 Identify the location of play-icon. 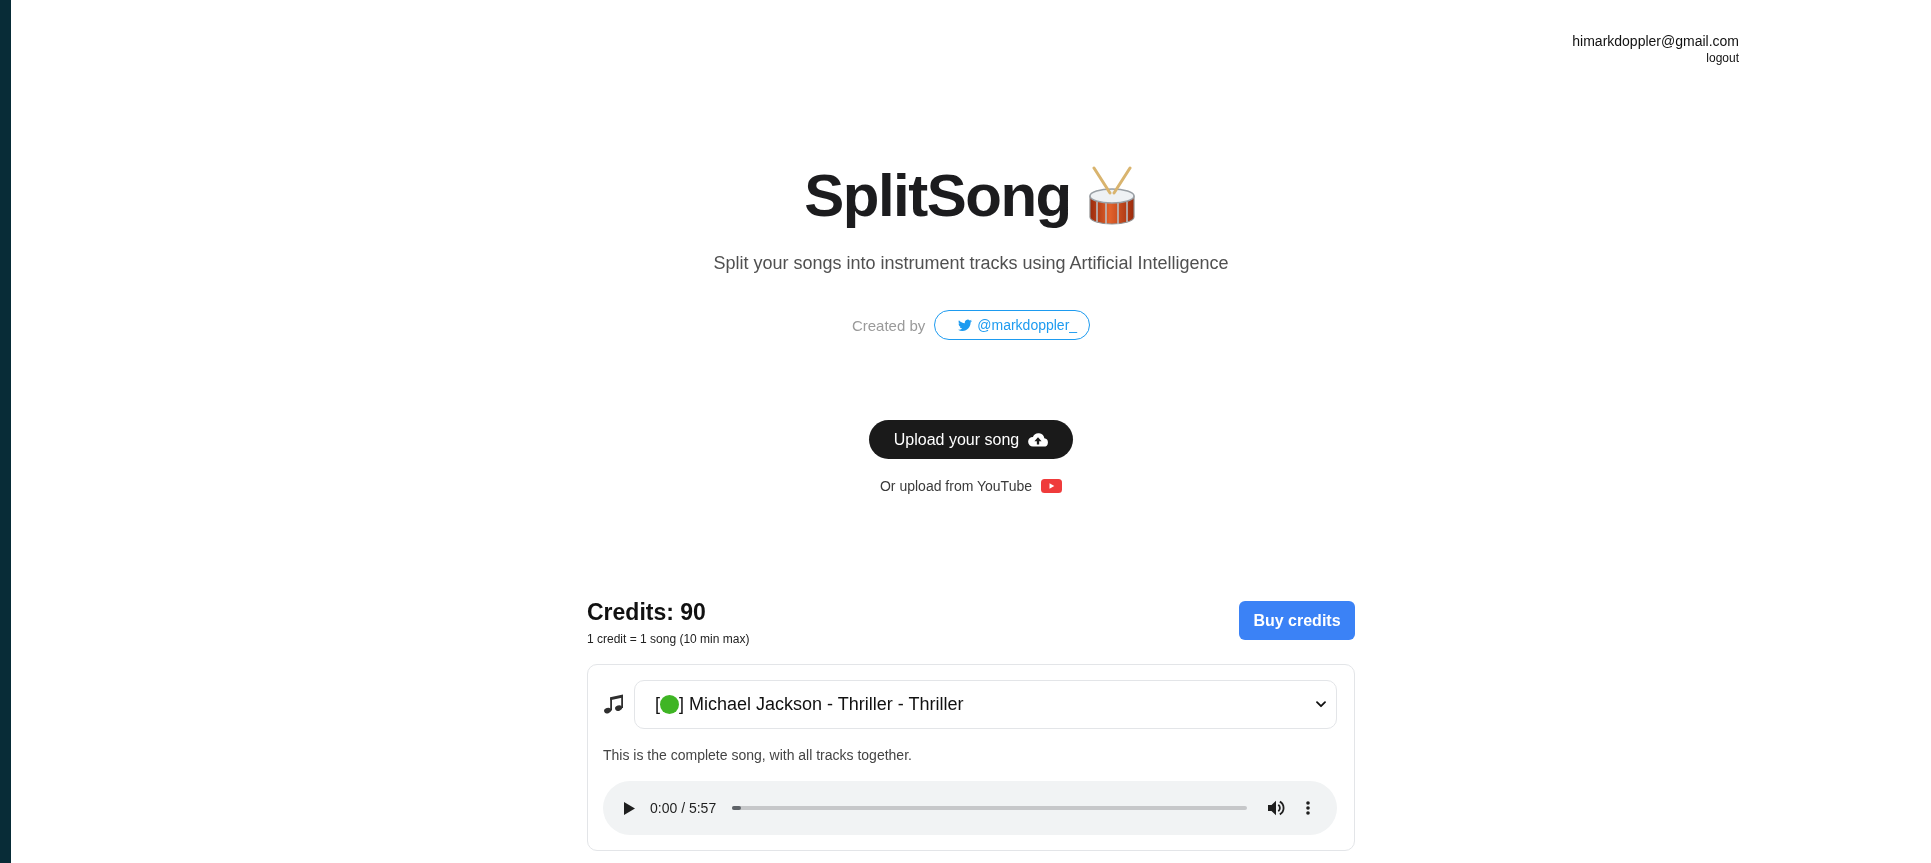
(629, 808).